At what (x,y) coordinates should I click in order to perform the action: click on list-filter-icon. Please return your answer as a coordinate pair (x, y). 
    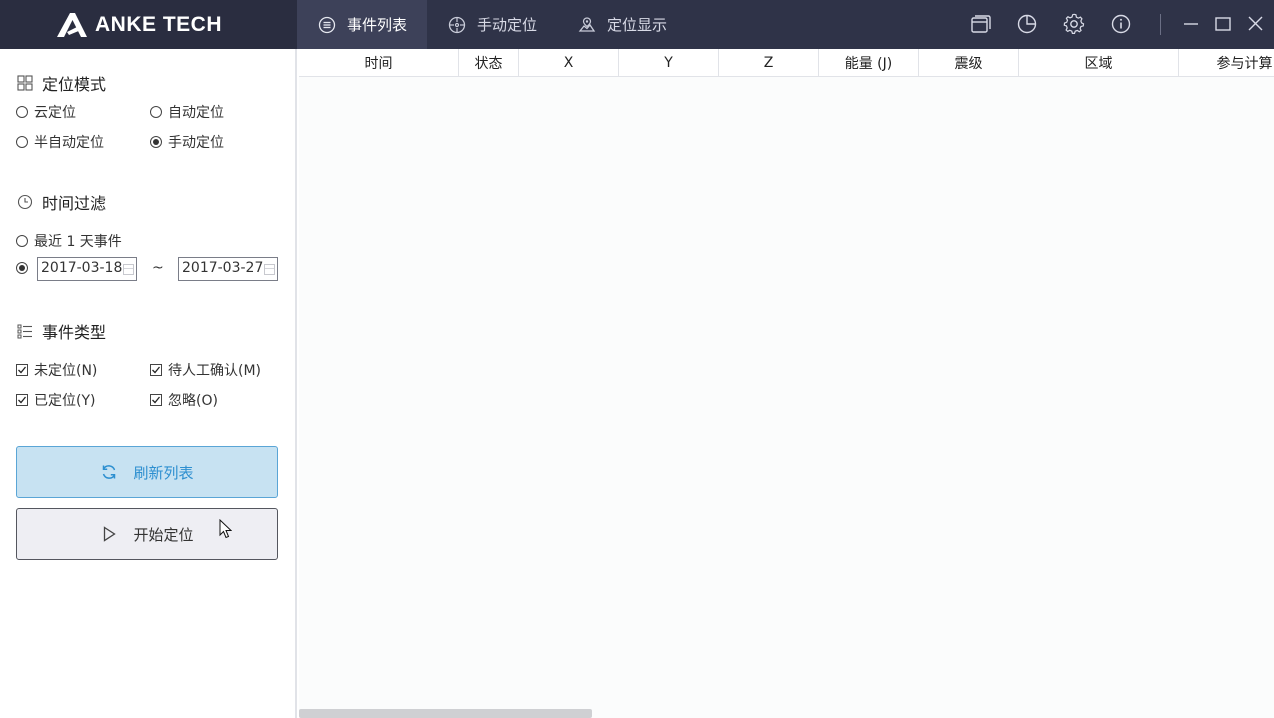
    Looking at the image, I should click on (25, 331).